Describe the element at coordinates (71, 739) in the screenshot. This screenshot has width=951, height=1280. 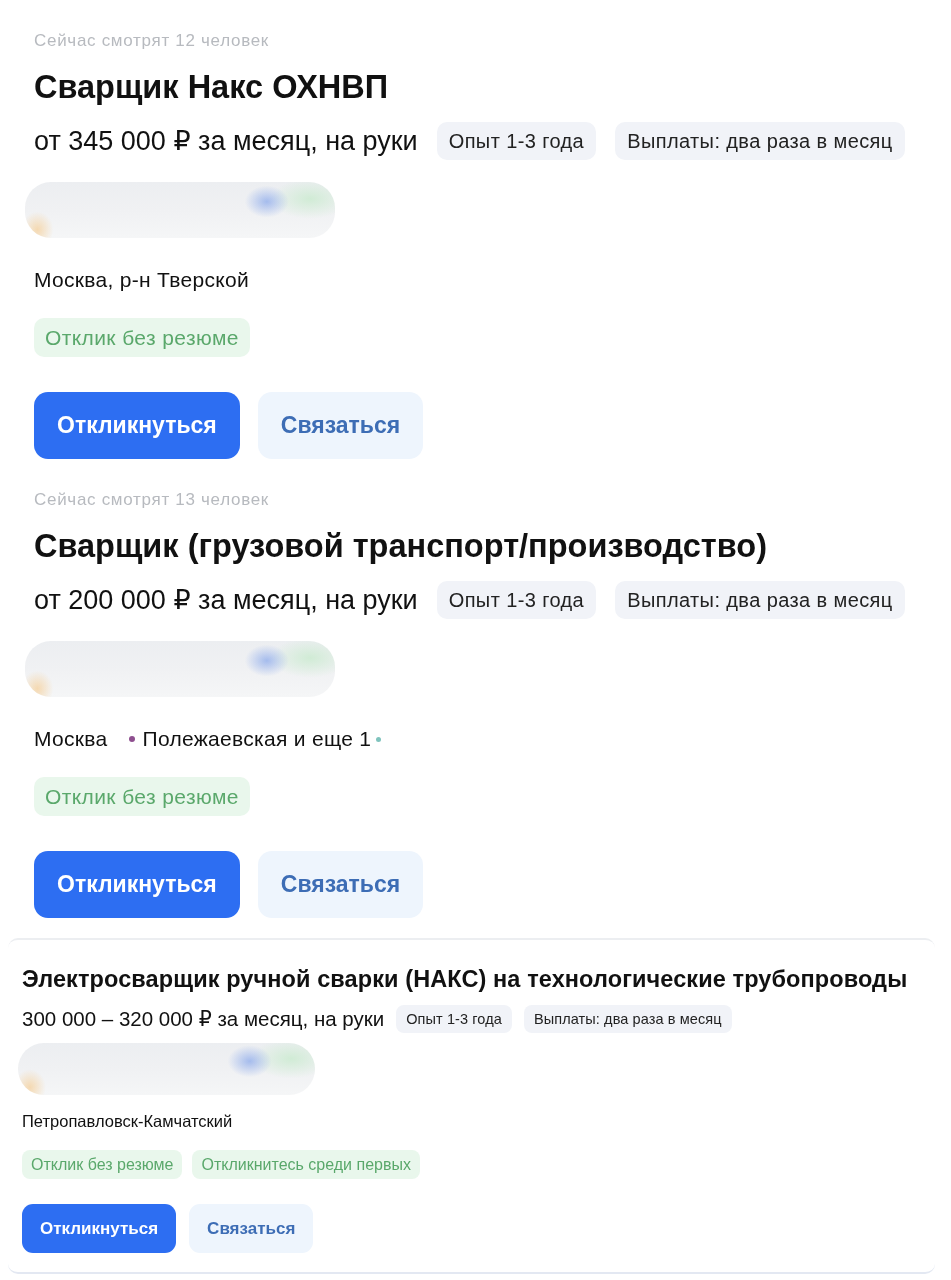
I see `location-text: Москва` at that location.